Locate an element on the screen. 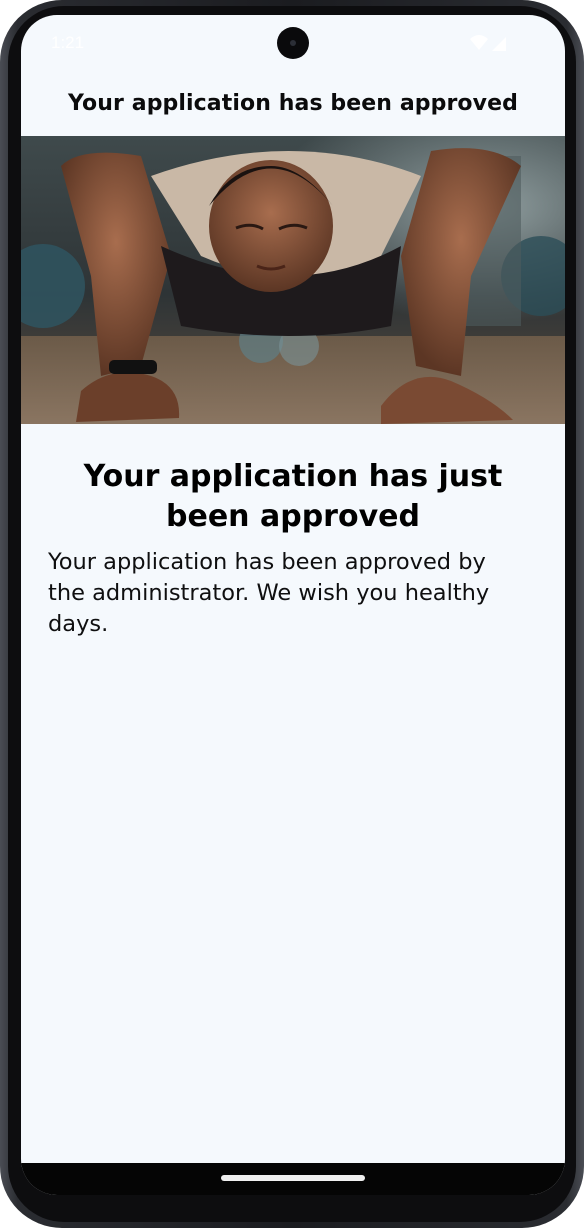 This screenshot has width=584, height=1228. system-navigation-bar is located at coordinates (293, 1179).